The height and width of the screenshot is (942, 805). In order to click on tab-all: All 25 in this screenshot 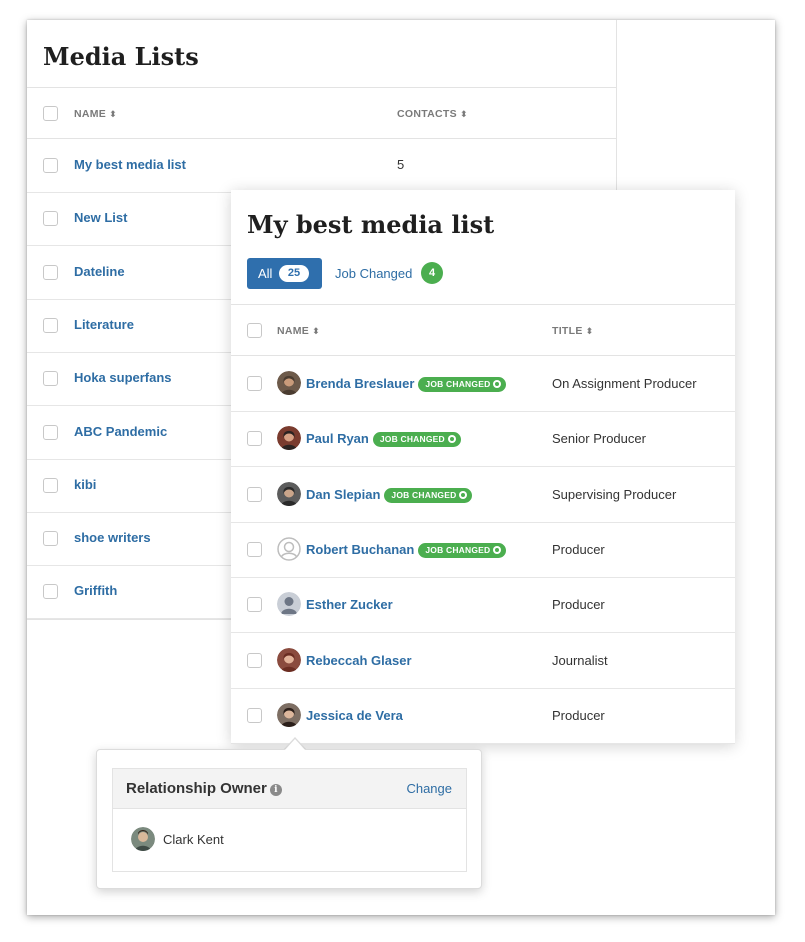, I will do `click(284, 273)`.